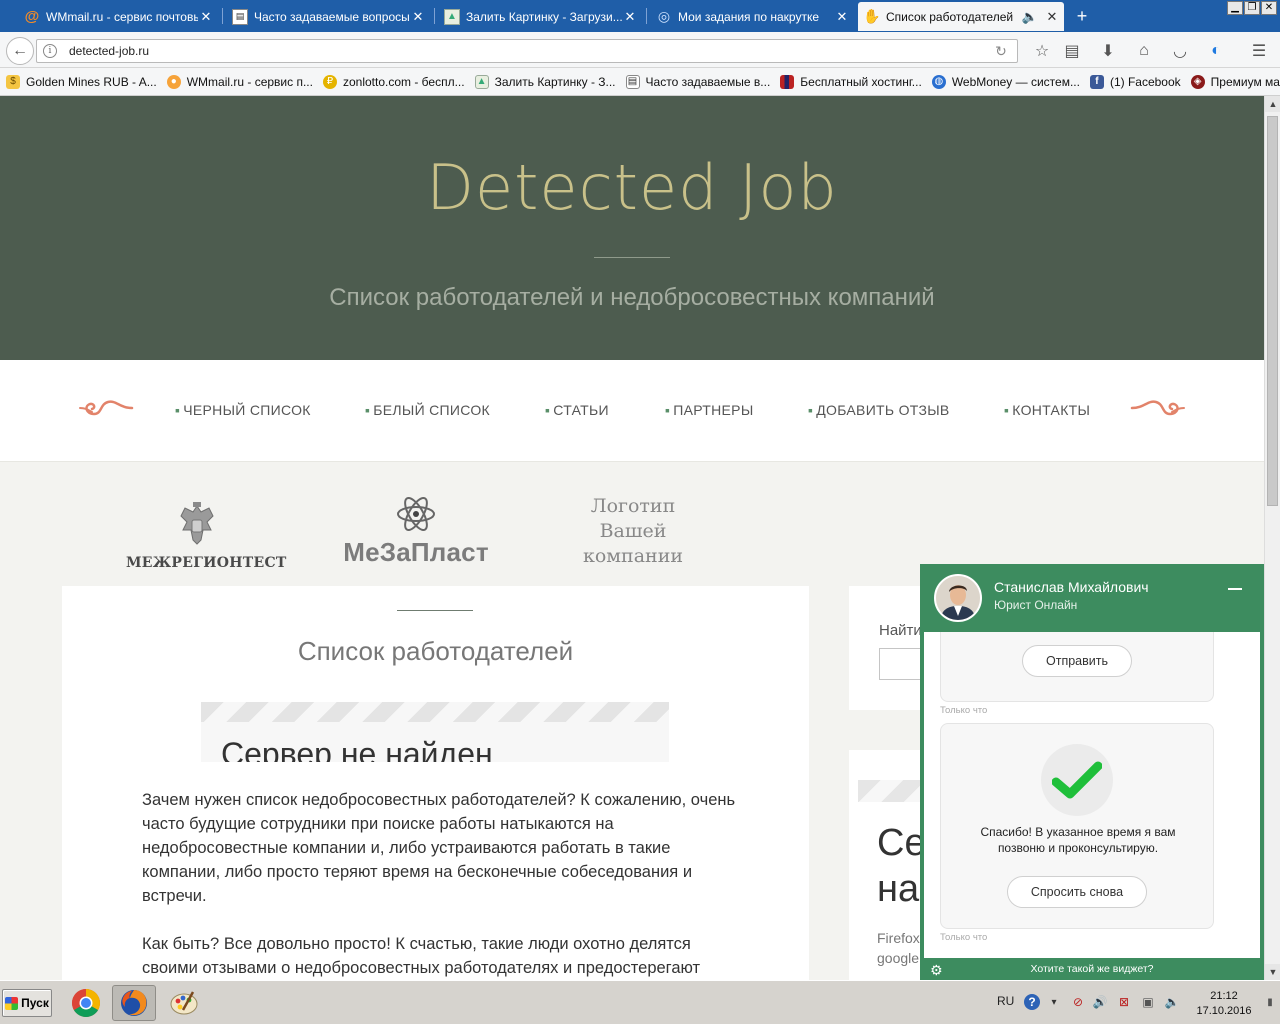 The image size is (1280, 1024). Describe the element at coordinates (12, 1003) in the screenshot. I see `windows-logo-icon` at that location.